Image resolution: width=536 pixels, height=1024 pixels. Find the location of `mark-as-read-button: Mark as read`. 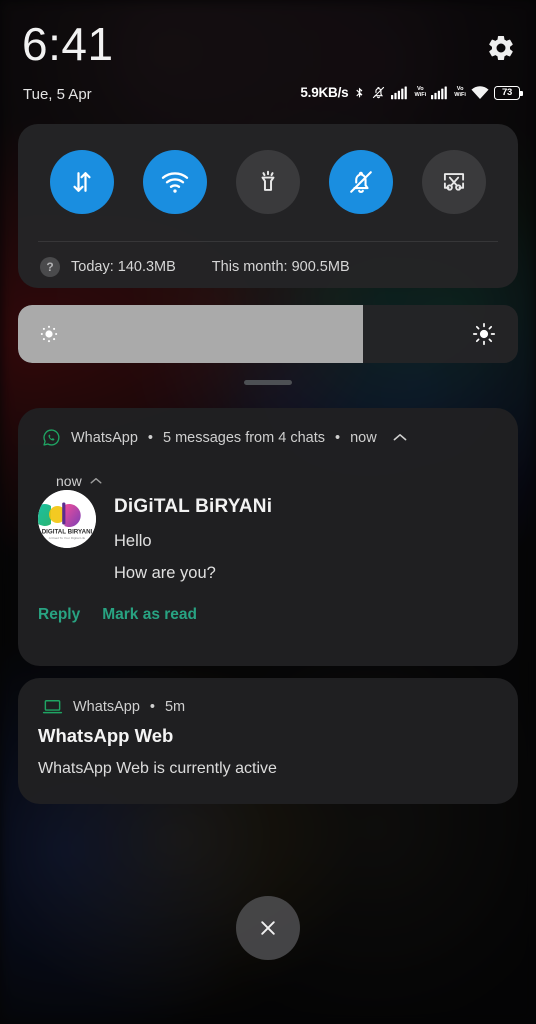

mark-as-read-button: Mark as read is located at coordinates (149, 615).